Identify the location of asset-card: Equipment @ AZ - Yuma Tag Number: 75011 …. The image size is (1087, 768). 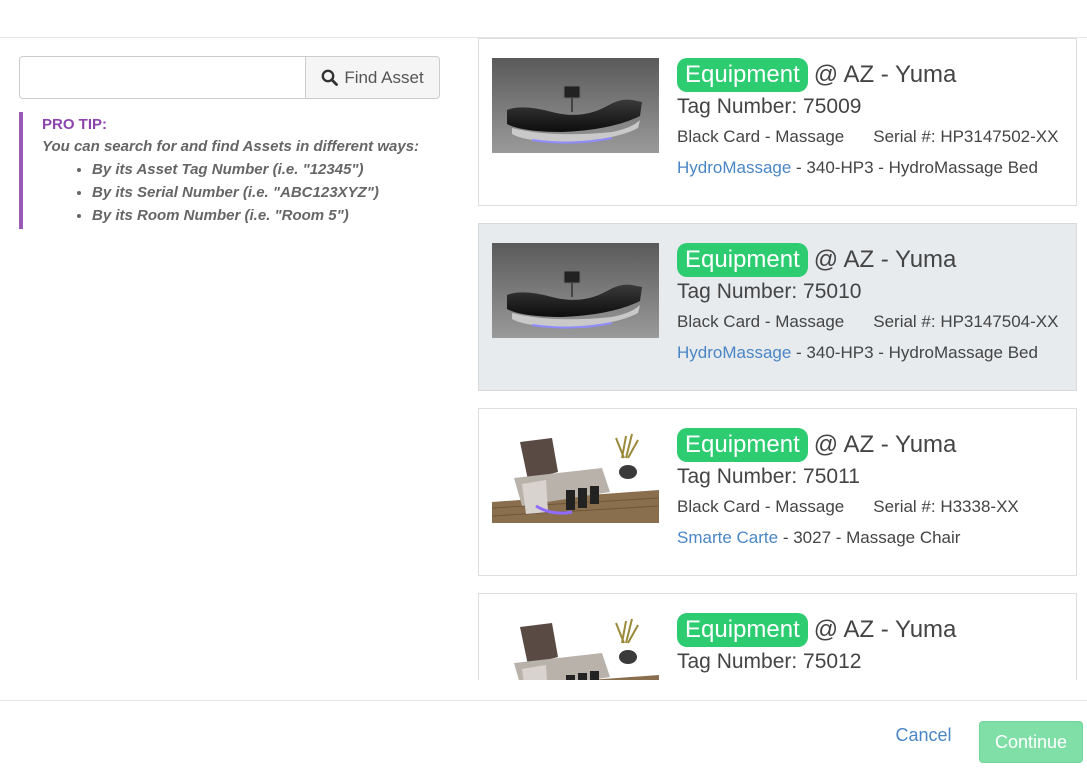
(777, 492).